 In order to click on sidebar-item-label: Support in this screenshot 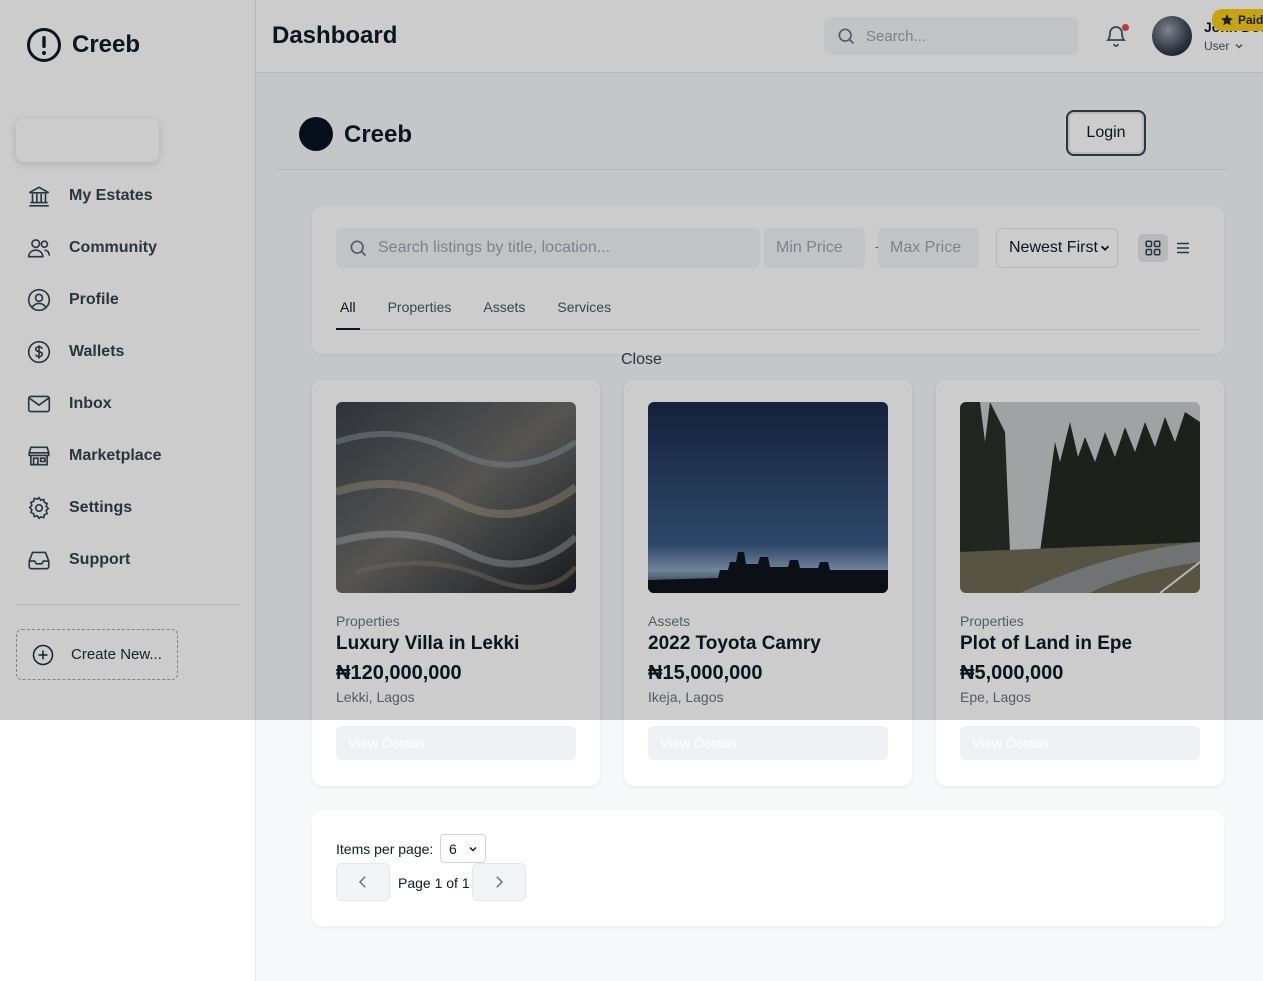, I will do `click(100, 559)`.